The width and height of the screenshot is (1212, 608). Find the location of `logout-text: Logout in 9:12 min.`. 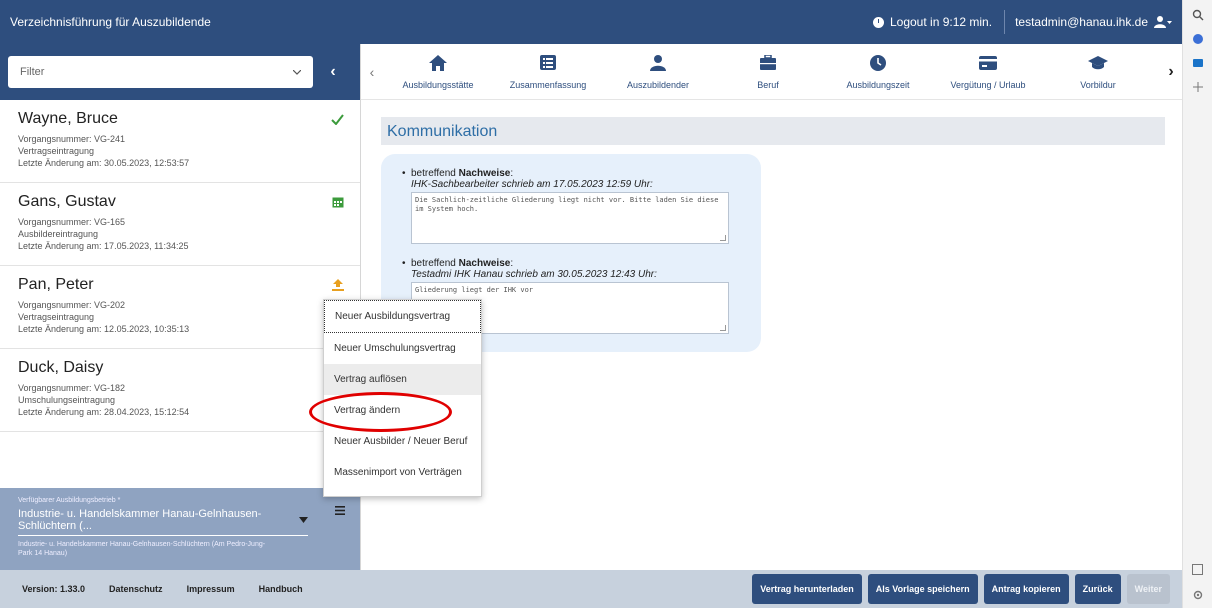

logout-text: Logout in 9:12 min. is located at coordinates (941, 22).